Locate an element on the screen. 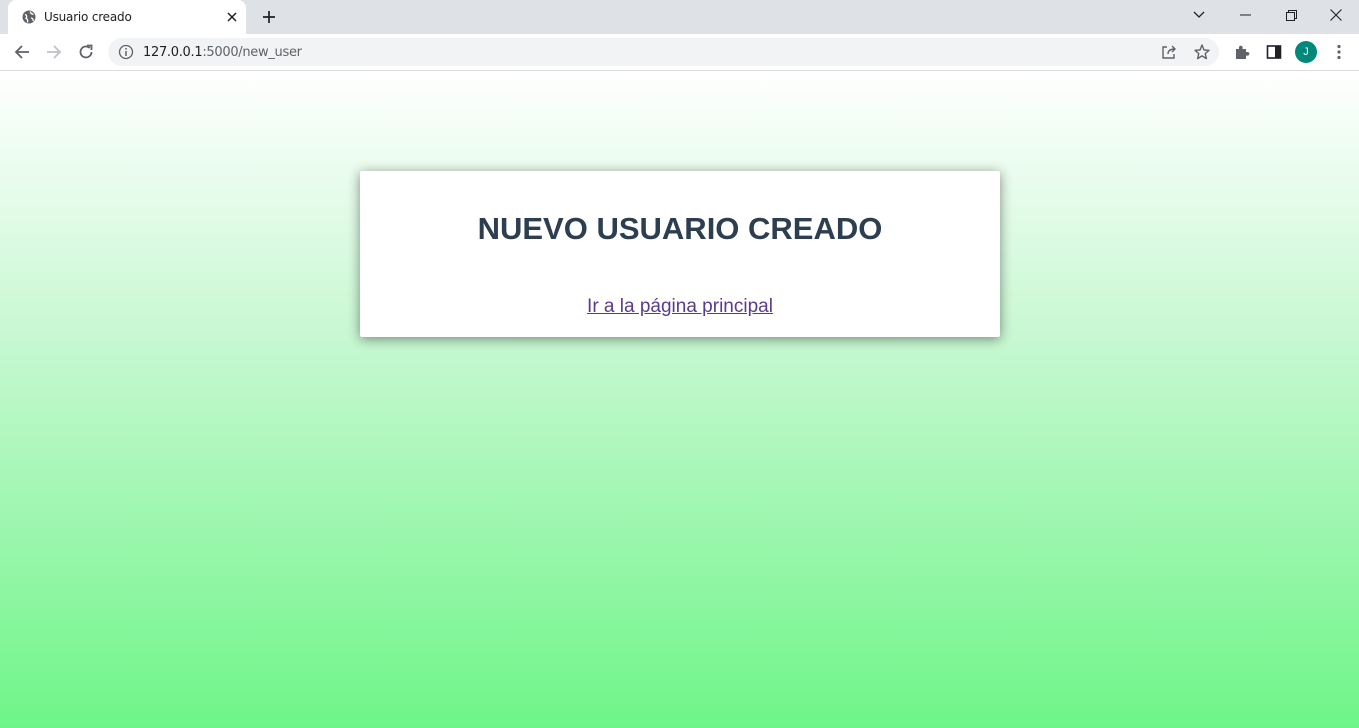  address-bar: 127.0.0.1:5000/new_user is located at coordinates (663, 52).